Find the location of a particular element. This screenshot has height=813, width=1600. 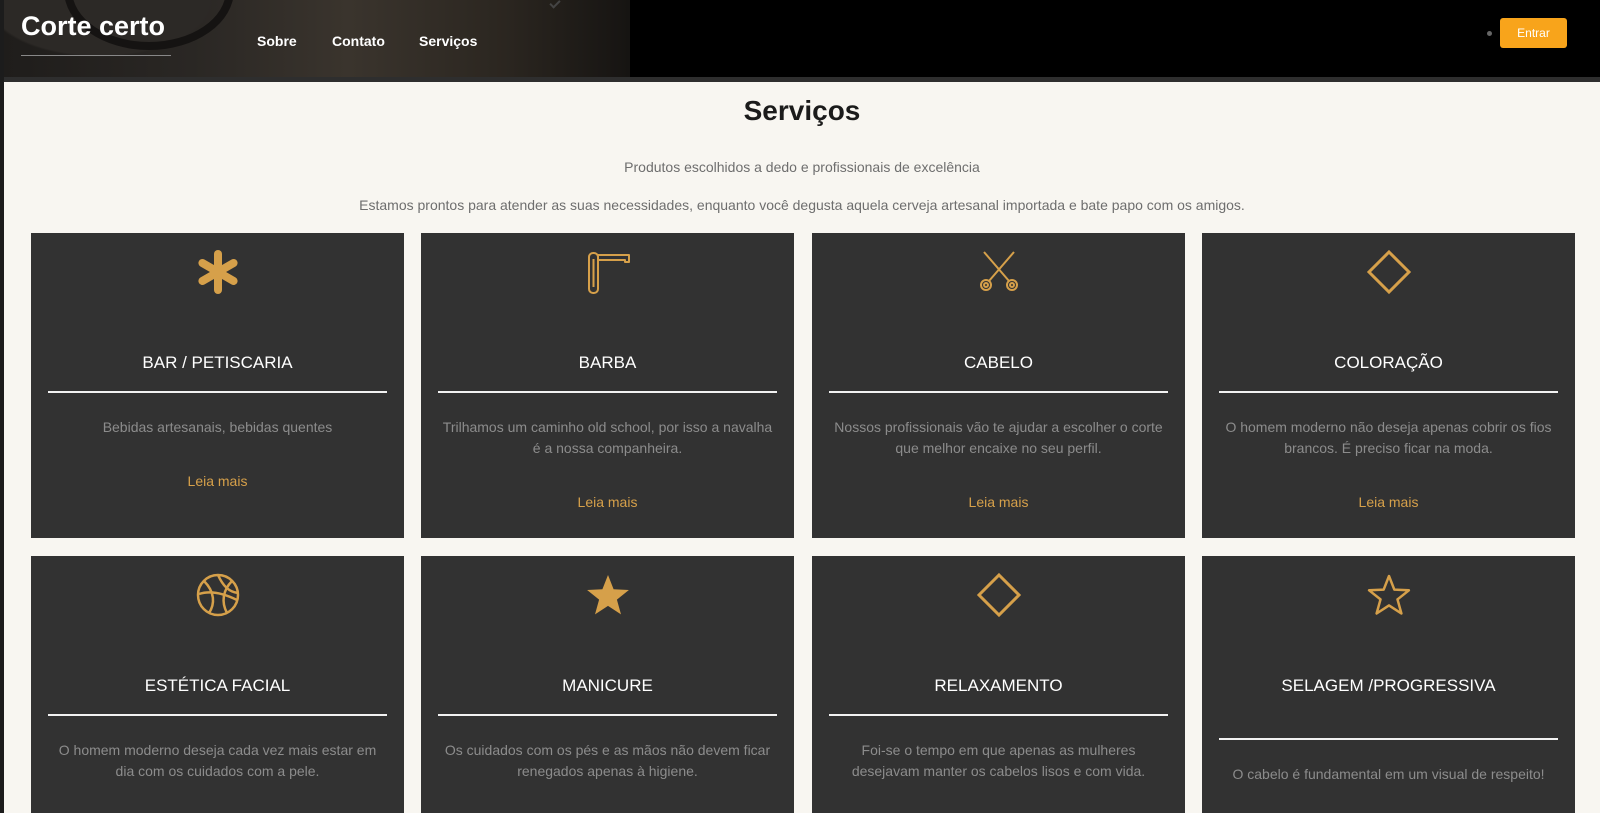

star-outline-icon is located at coordinates (1388, 595).